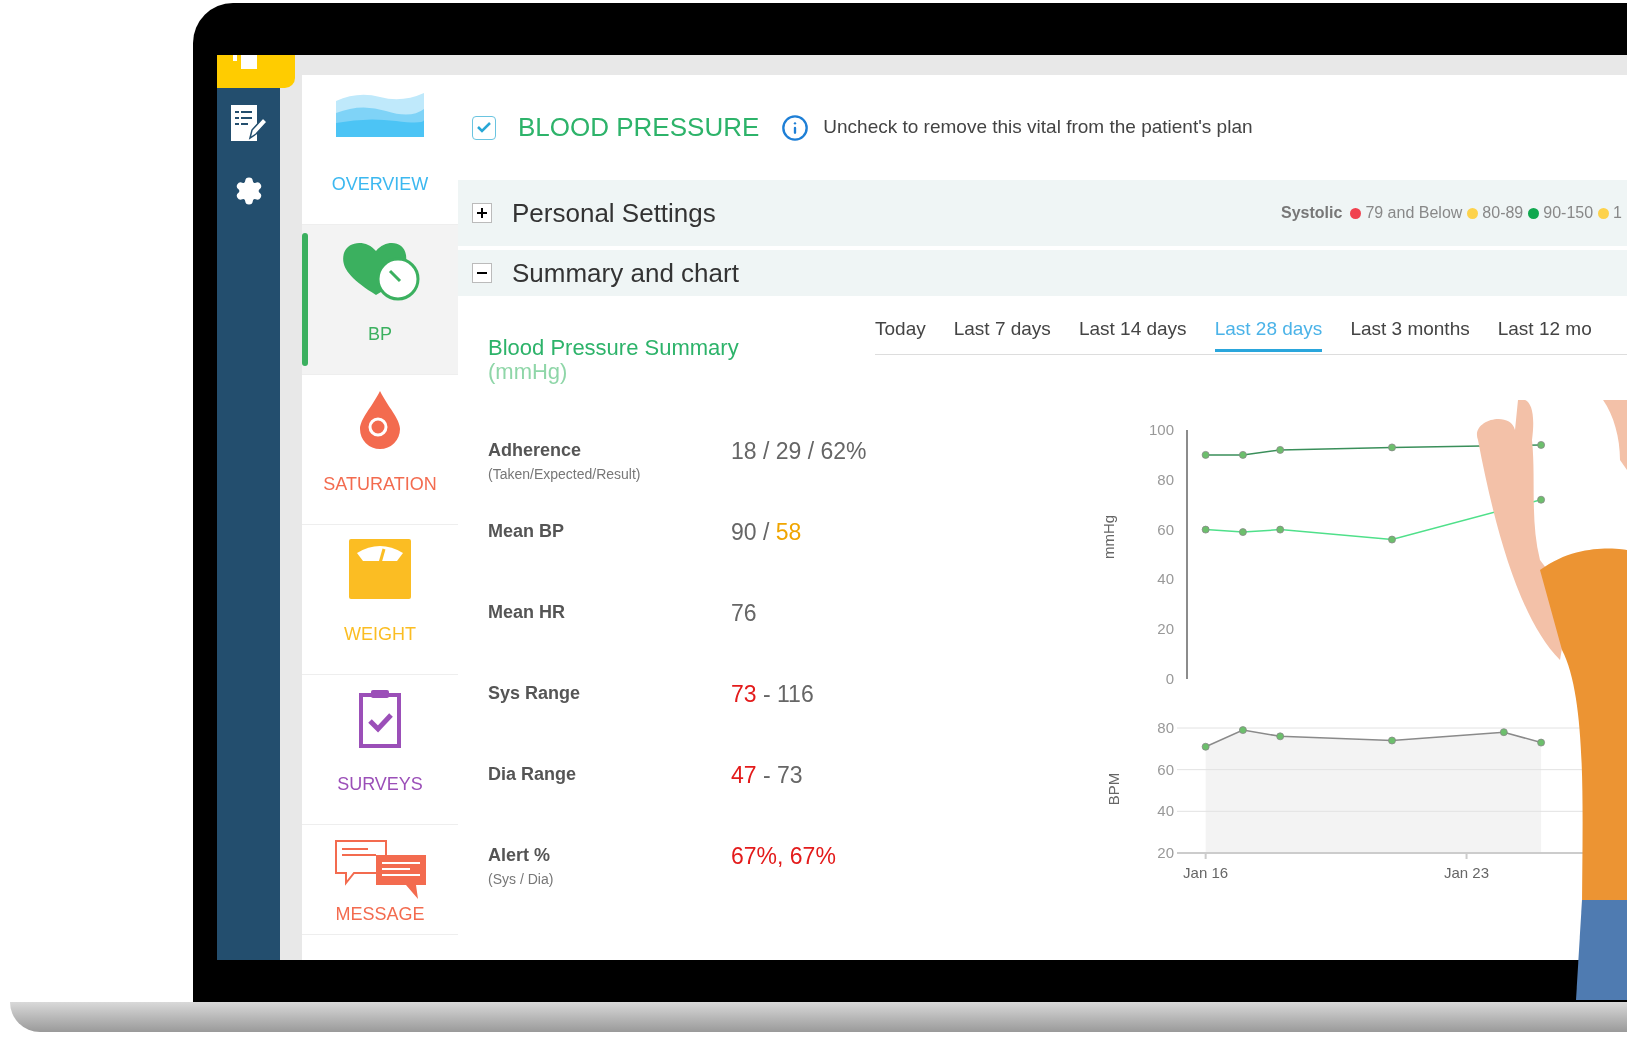 The width and height of the screenshot is (1627, 1043). Describe the element at coordinates (614, 348) in the screenshot. I see `summary-title: Blood Pressure Summary` at that location.